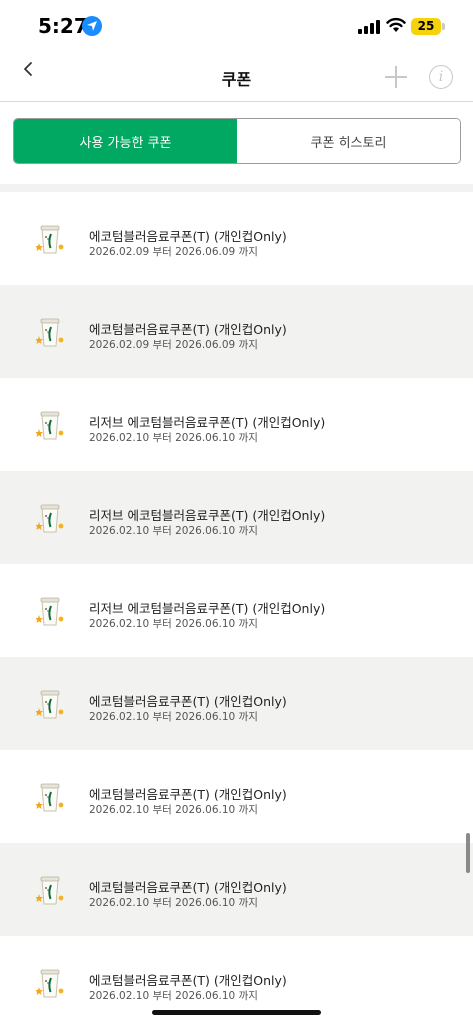 This screenshot has height=1029, width=473. I want to click on wifi-icon, so click(396, 27).